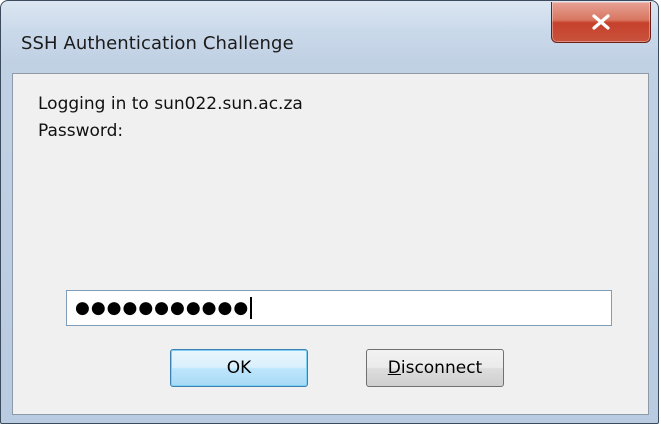 The image size is (661, 426). I want to click on disconnect-button: Disconnect, so click(435, 368).